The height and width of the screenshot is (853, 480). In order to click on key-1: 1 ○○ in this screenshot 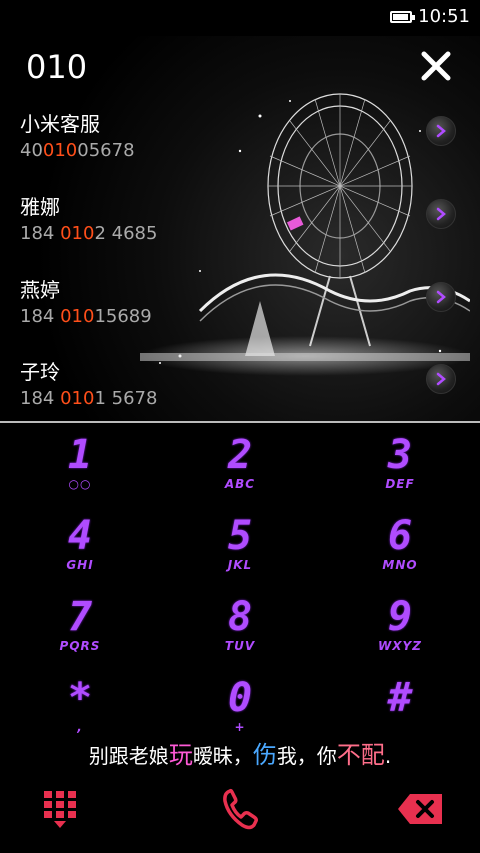, I will do `click(80, 463)`.